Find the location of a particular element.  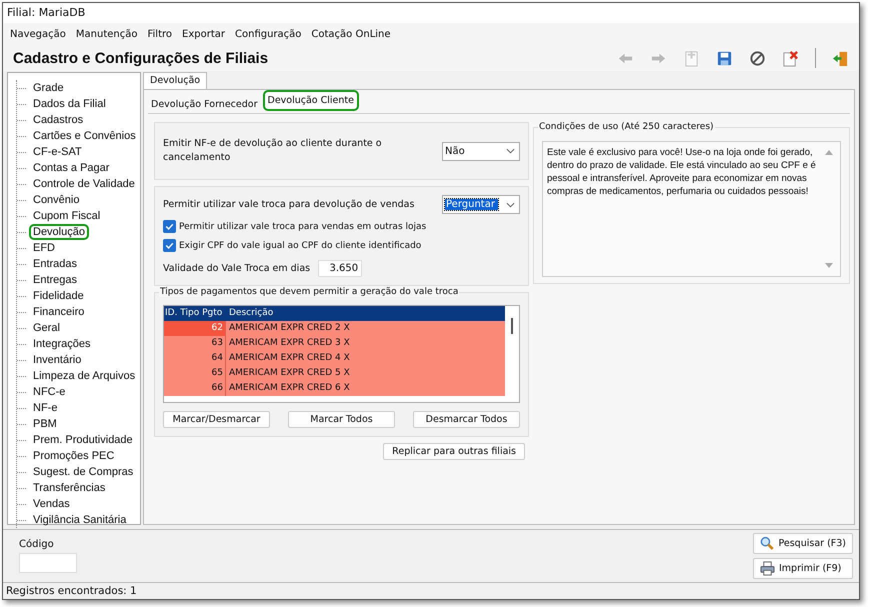

dropdown: Não is located at coordinates (481, 151).